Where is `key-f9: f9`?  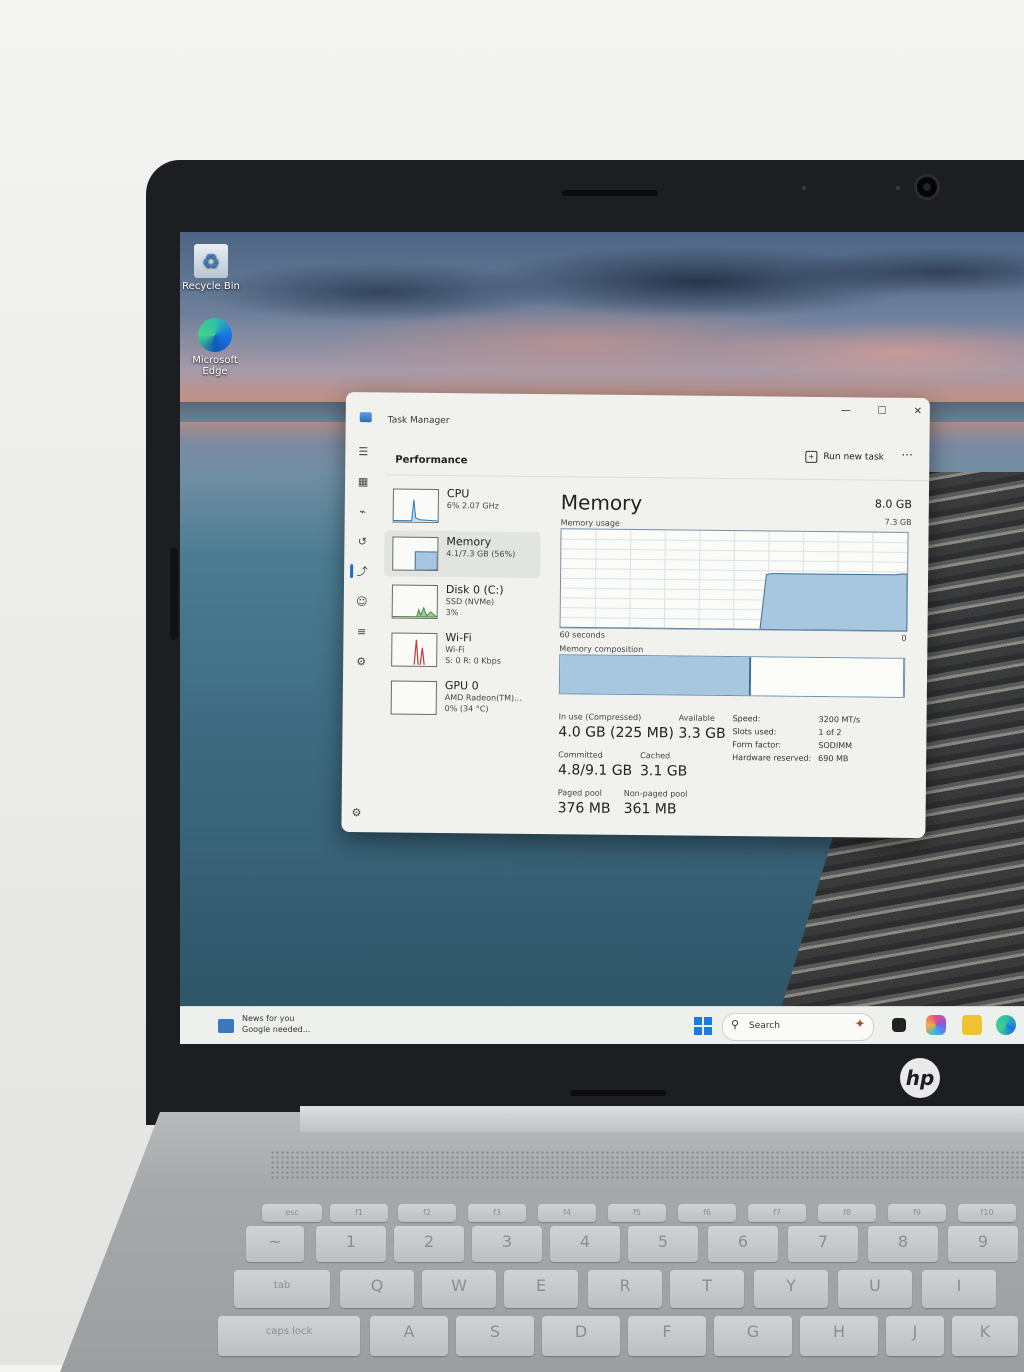
key-f9: f9 is located at coordinates (917, 1213).